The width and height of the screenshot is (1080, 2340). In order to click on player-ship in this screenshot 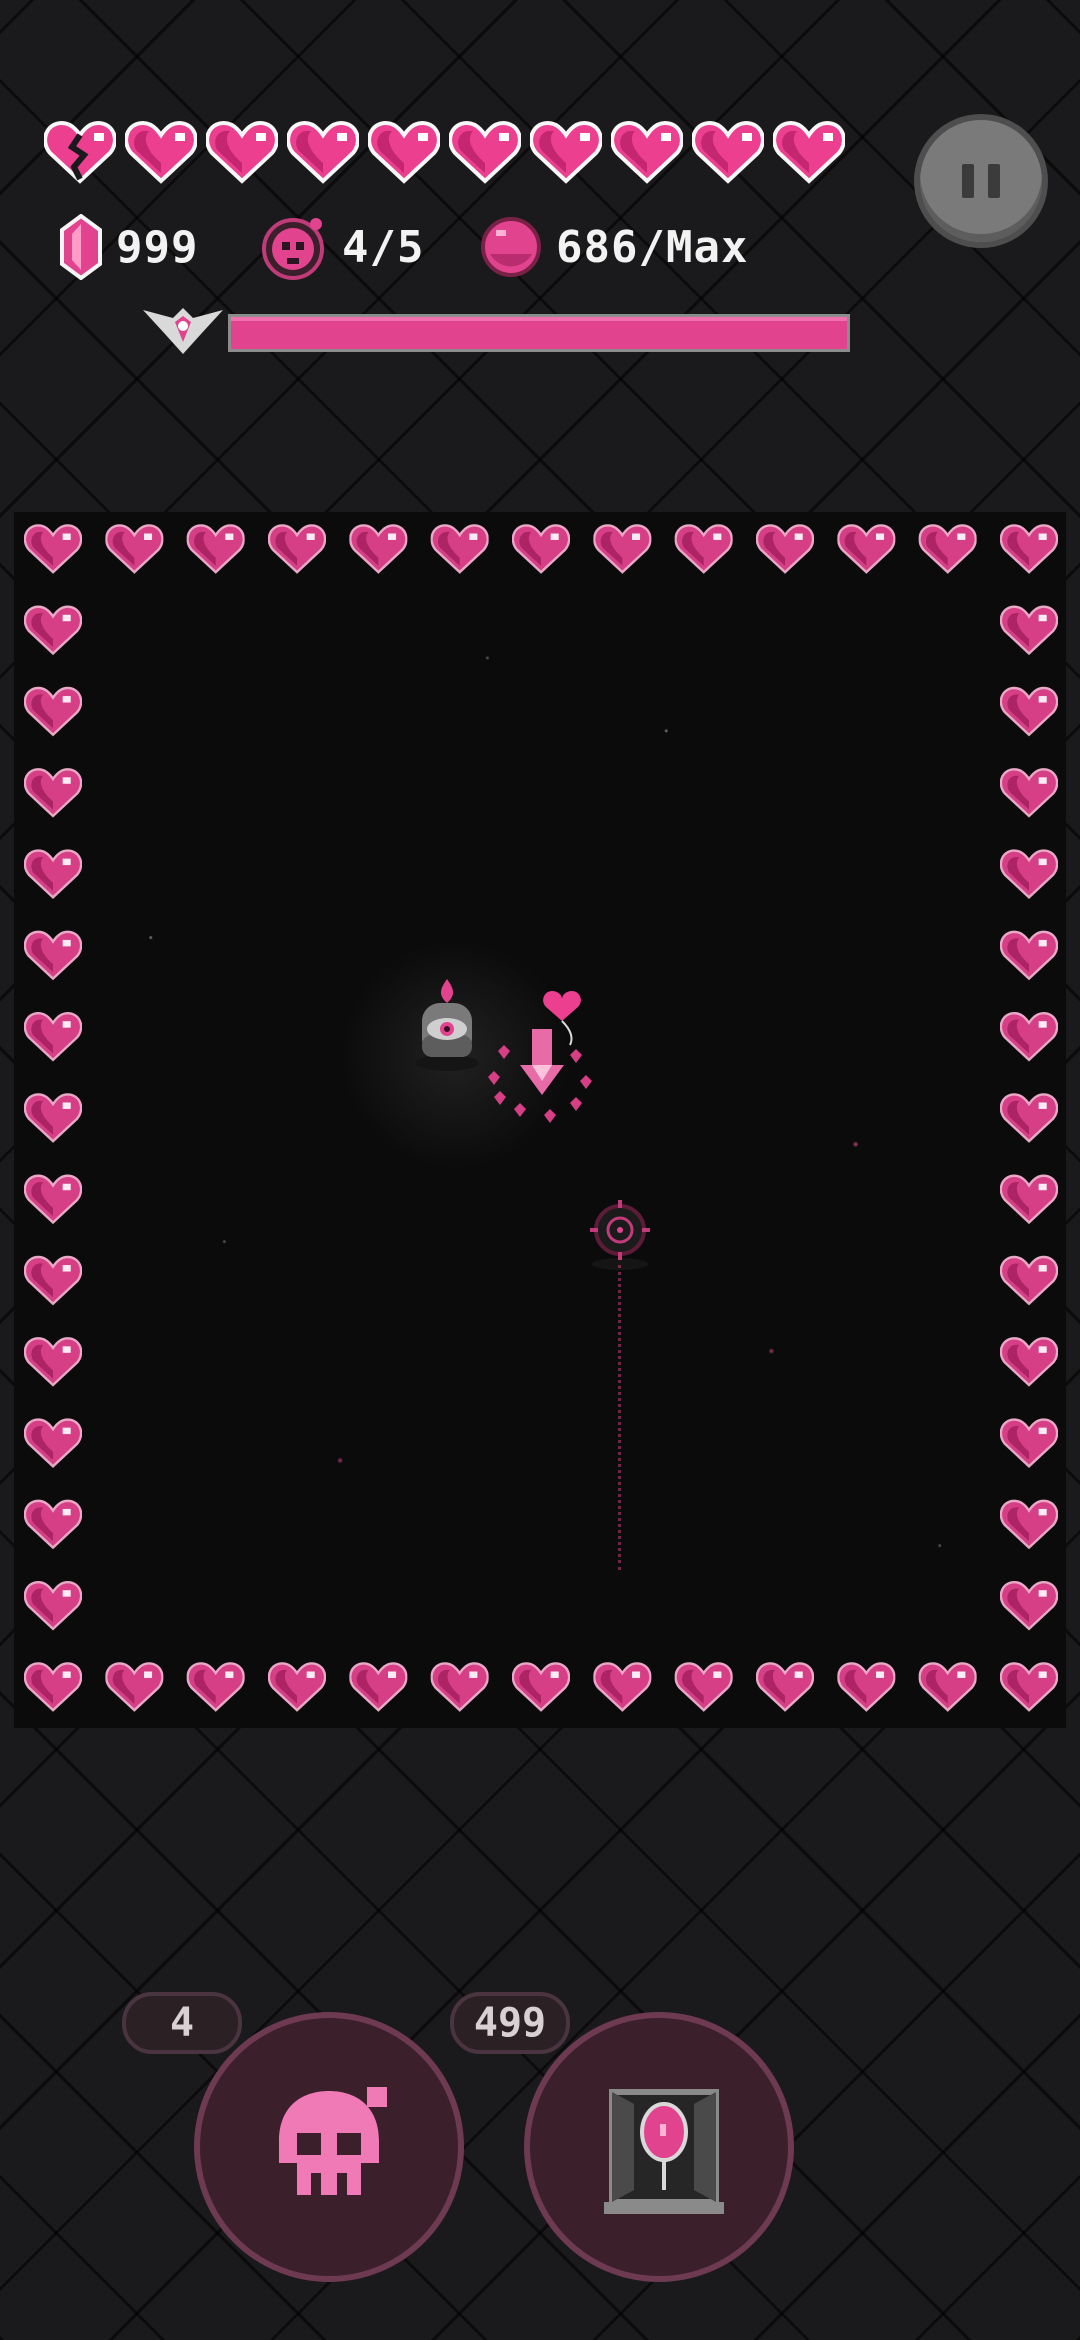, I will do `click(540, 1057)`.